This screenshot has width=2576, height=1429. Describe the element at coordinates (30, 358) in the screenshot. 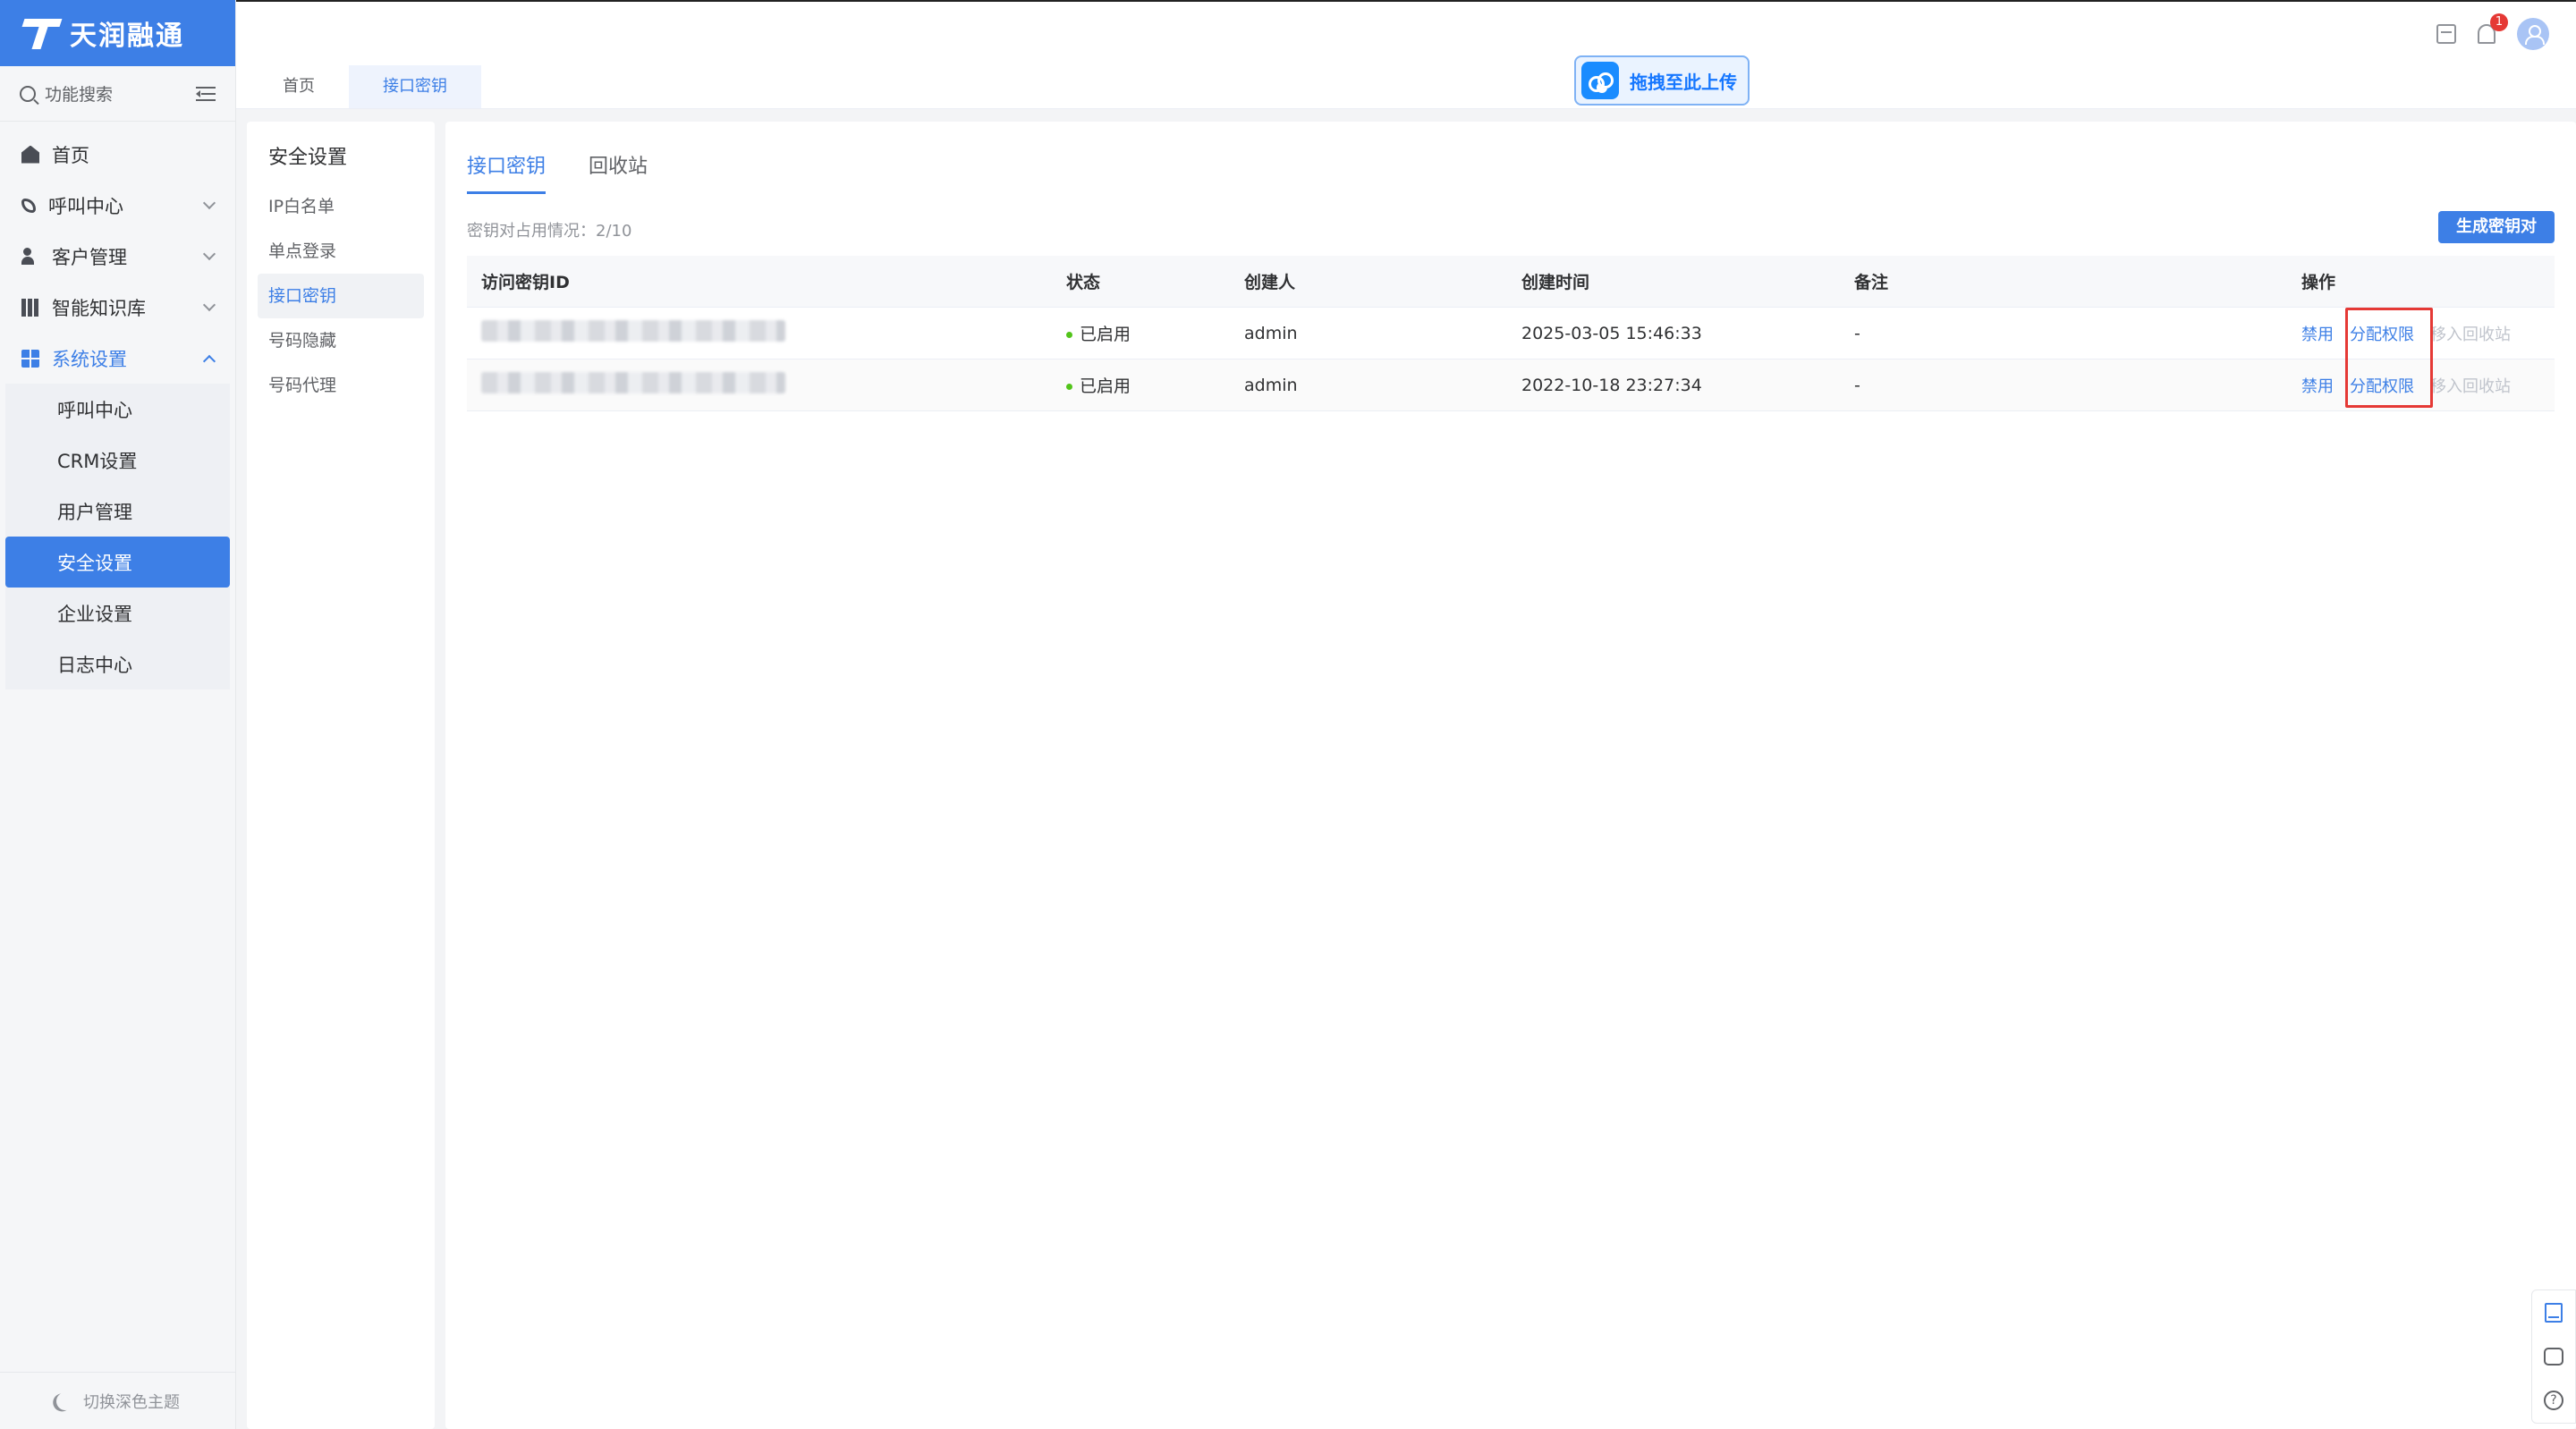

I see `apps-icon` at that location.